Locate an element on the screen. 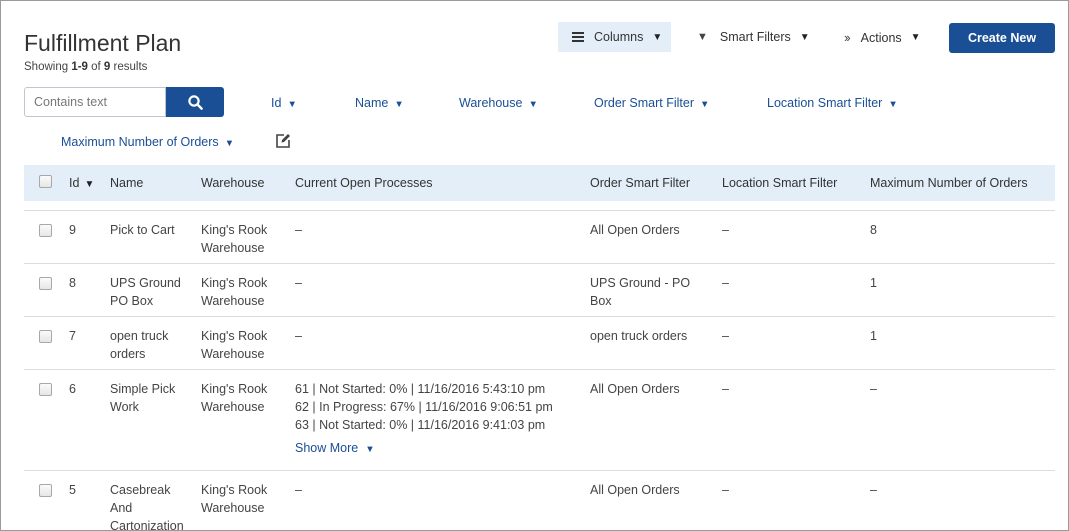  search-icon is located at coordinates (195, 102).